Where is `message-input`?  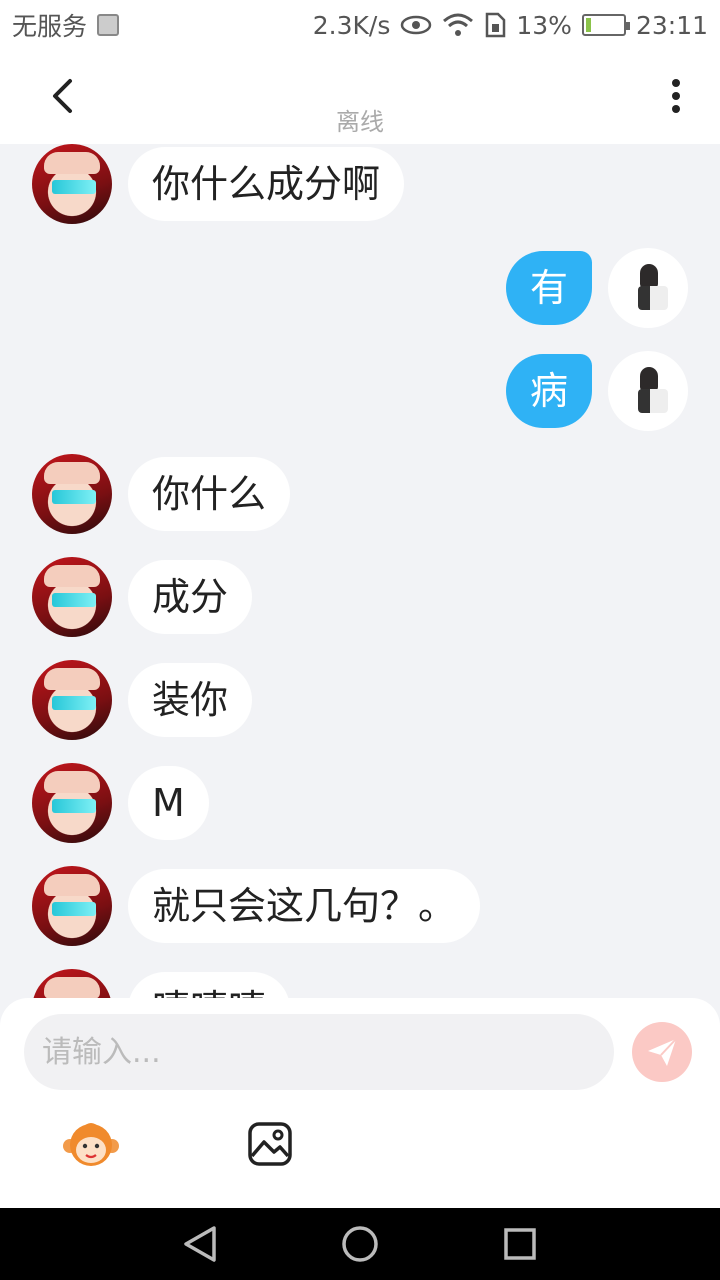
message-input is located at coordinates (319, 1052).